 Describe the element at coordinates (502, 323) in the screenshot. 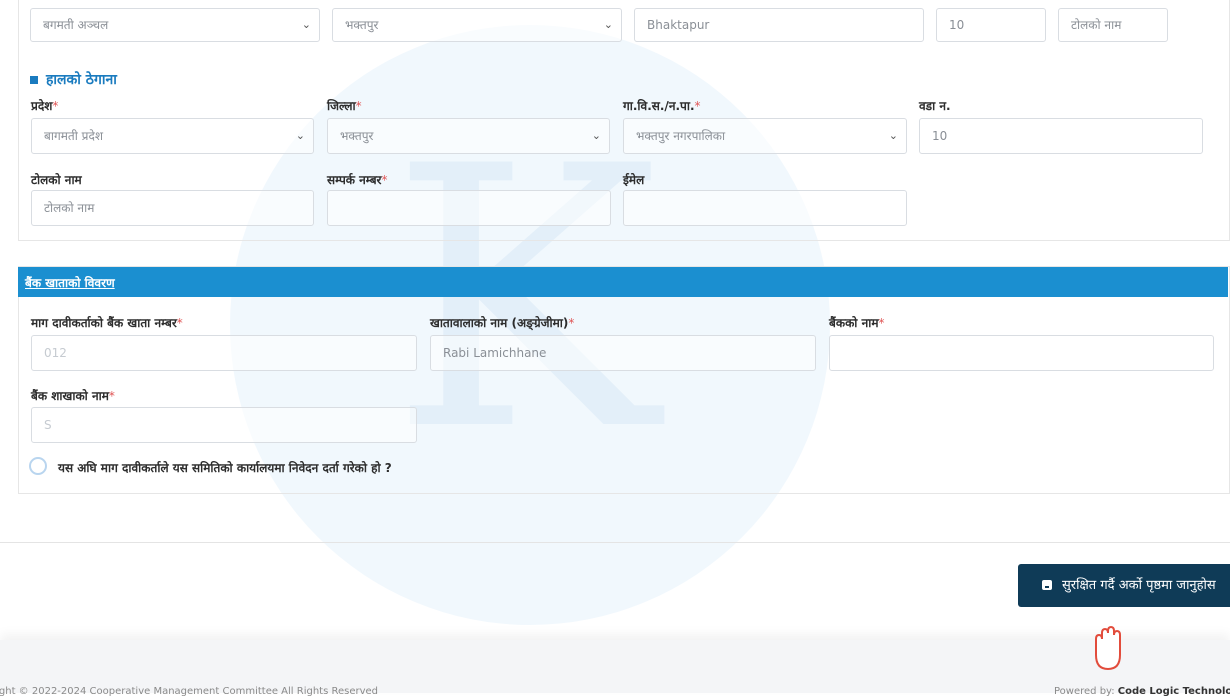

I see `account-holder-label: खातावालाको नाम (अङ्ग्रेजीमा)*` at that location.